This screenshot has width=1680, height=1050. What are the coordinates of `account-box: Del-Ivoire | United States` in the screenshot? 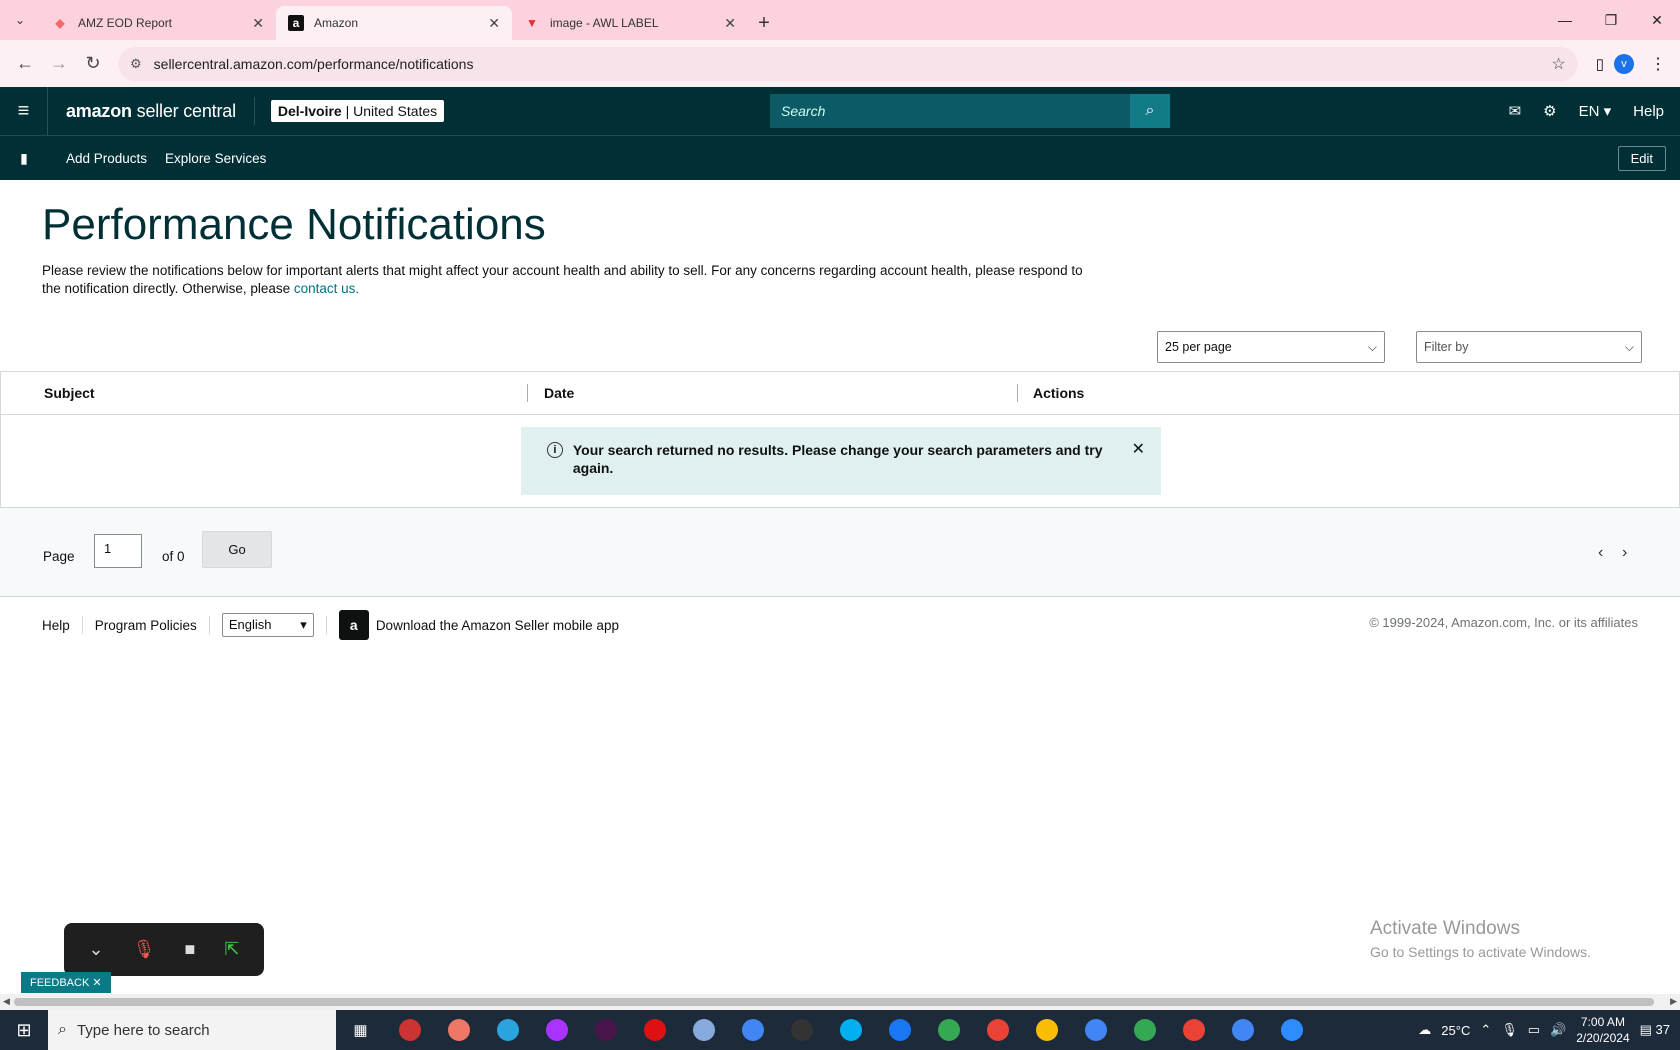 It's located at (357, 111).